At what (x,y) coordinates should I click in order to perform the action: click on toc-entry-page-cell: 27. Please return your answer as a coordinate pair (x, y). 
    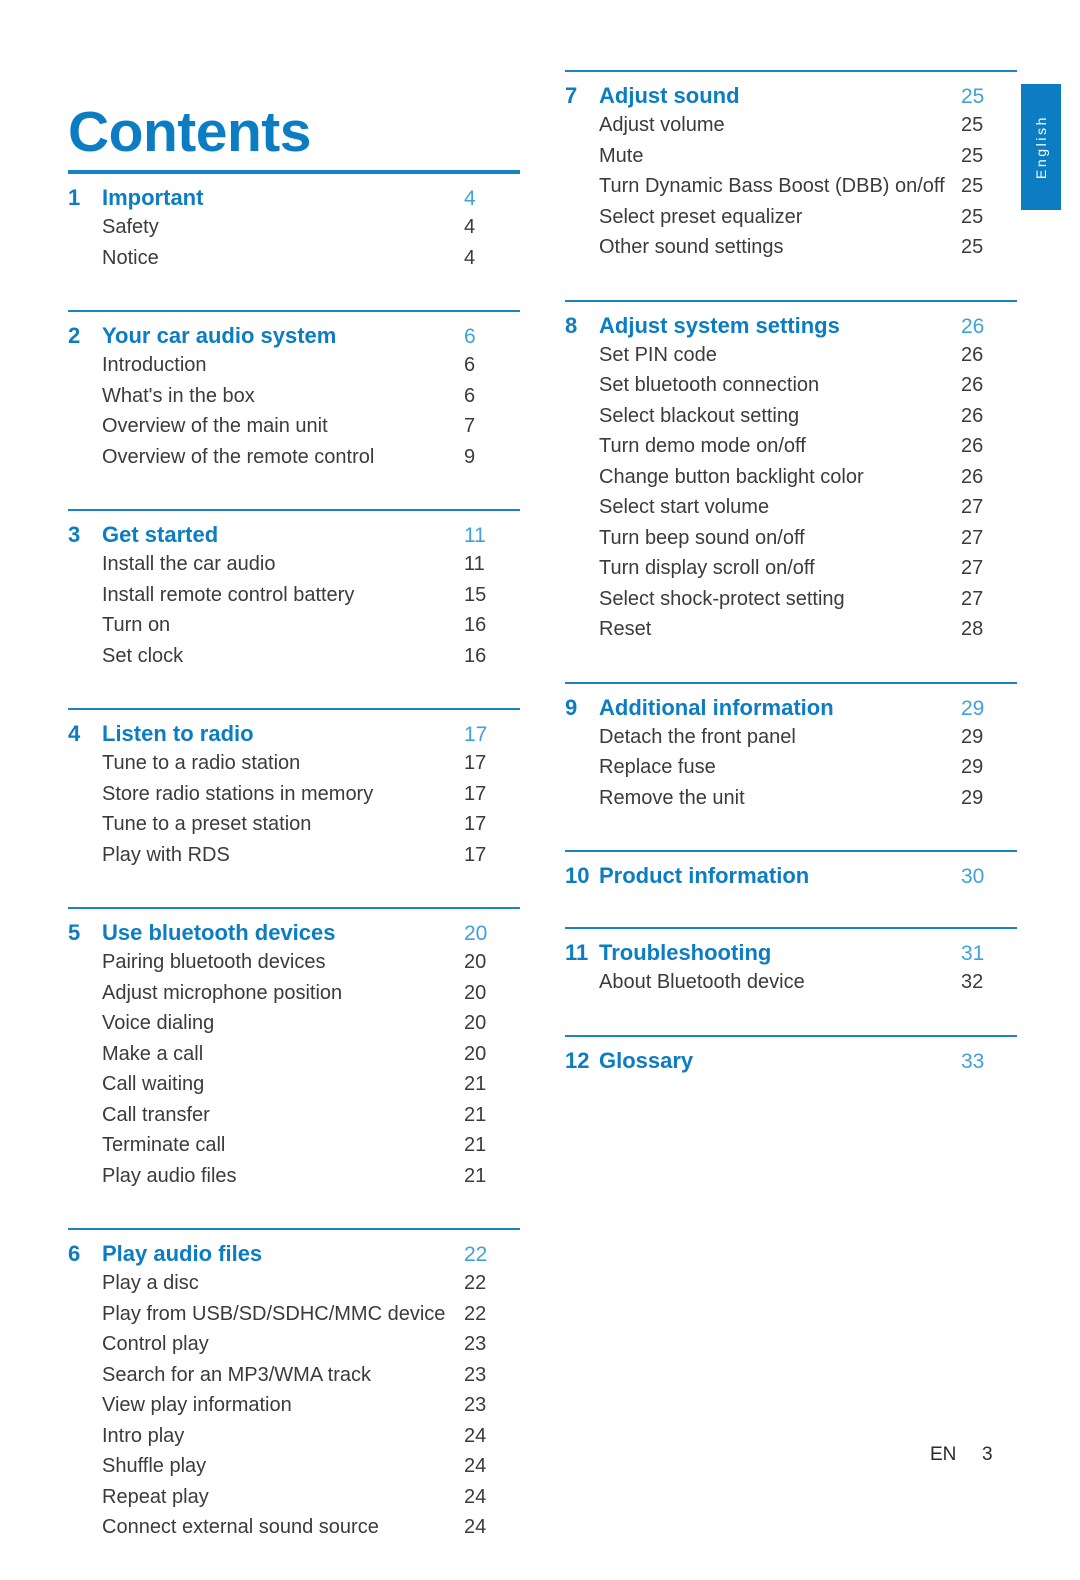
    Looking at the image, I should click on (989, 600).